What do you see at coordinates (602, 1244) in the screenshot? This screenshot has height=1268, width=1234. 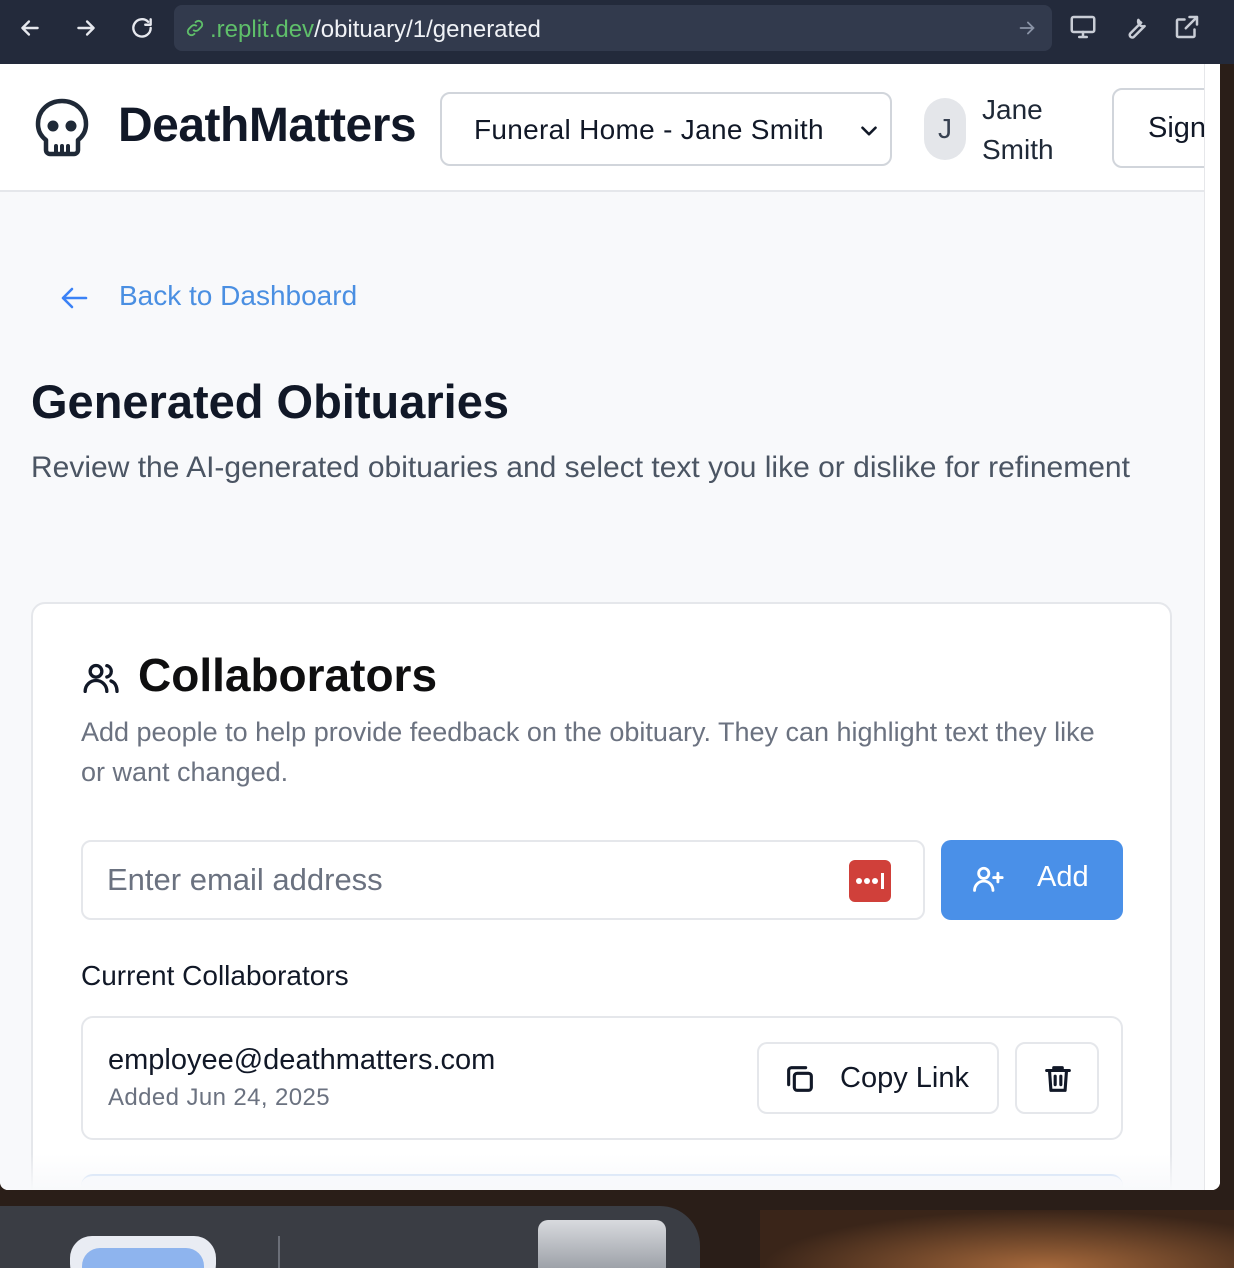 I see `trash-can-icon` at bounding box center [602, 1244].